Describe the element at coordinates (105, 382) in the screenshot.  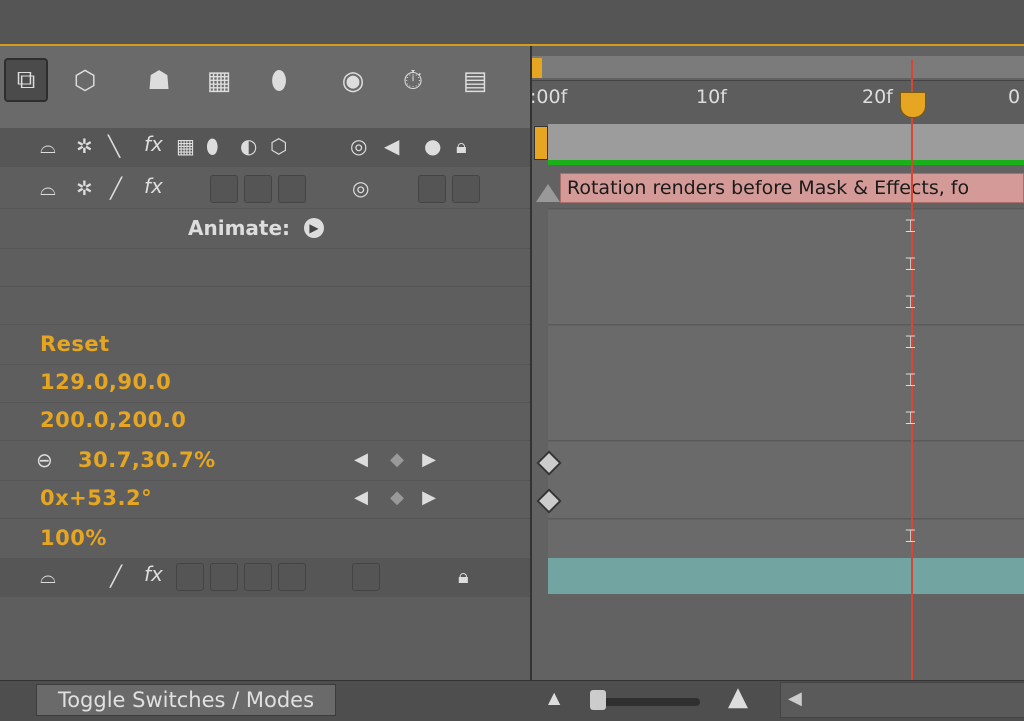
I see `anchor-point-value: 129.0,90.0` at that location.